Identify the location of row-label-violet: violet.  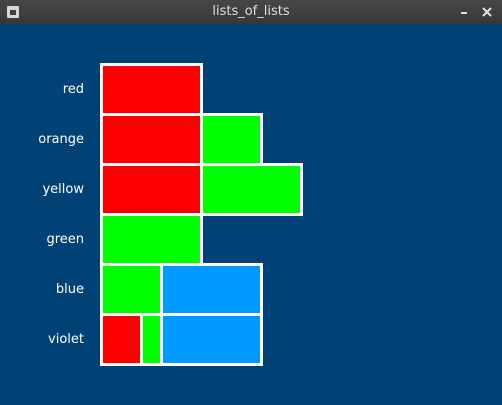
(66, 339).